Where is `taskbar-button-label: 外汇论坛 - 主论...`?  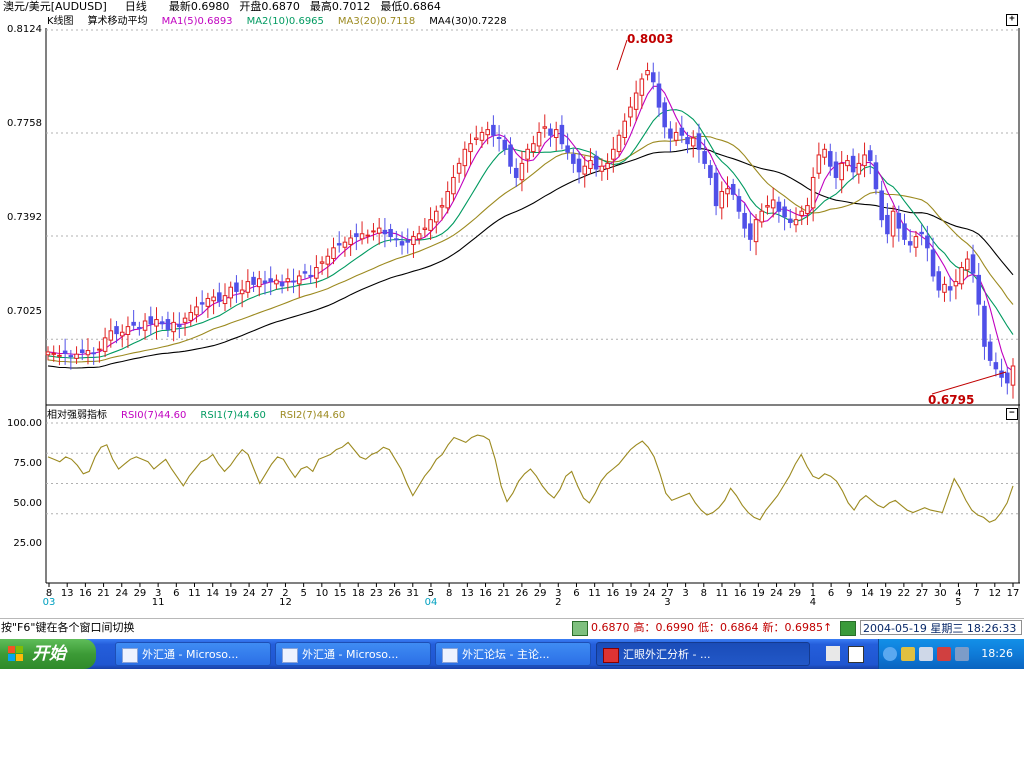 taskbar-button-label: 外汇论坛 - 主论... is located at coordinates (506, 654).